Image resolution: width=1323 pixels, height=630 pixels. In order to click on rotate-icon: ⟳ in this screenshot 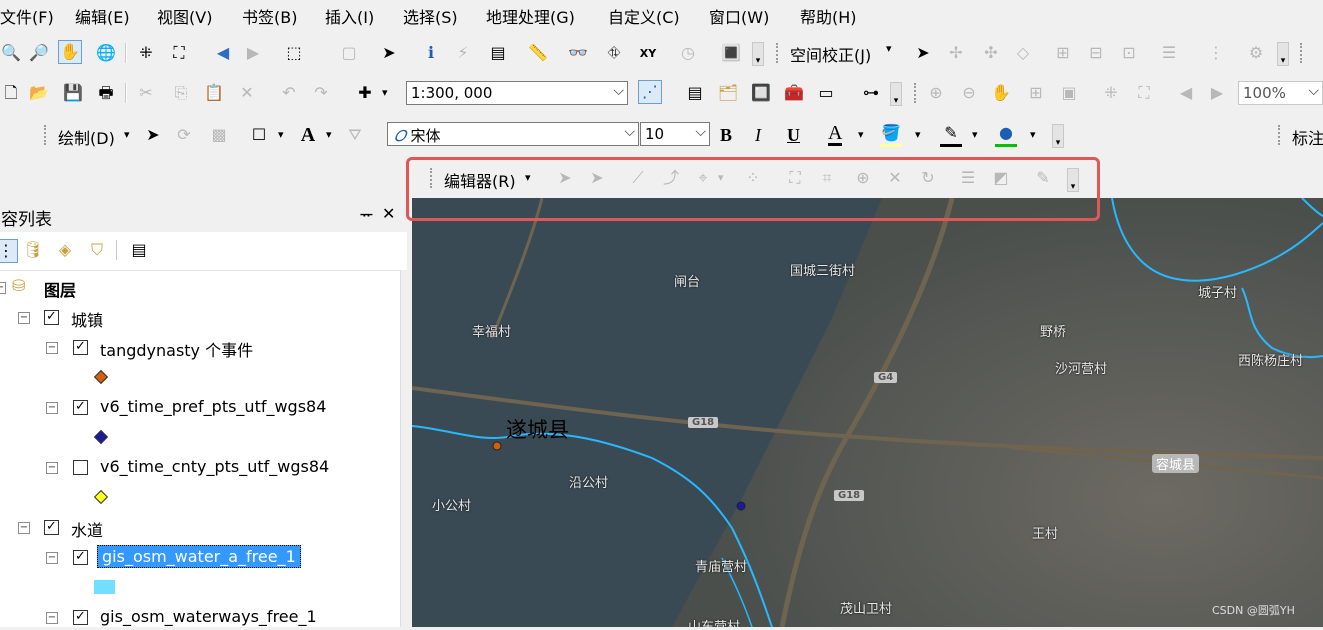, I will do `click(184, 135)`.